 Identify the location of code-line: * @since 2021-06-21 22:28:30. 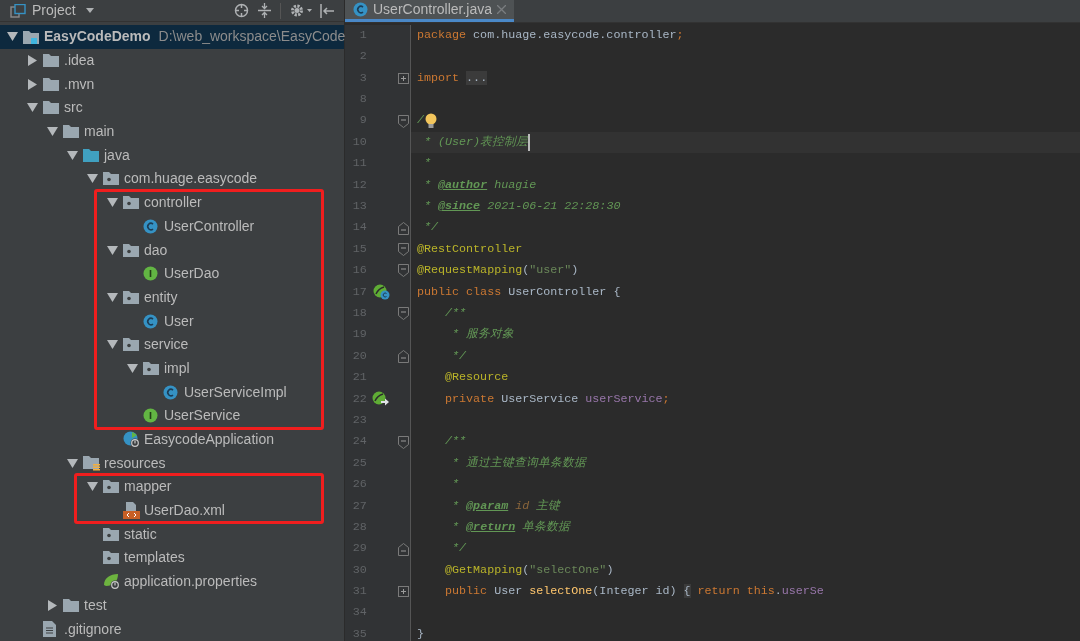
(522, 207).